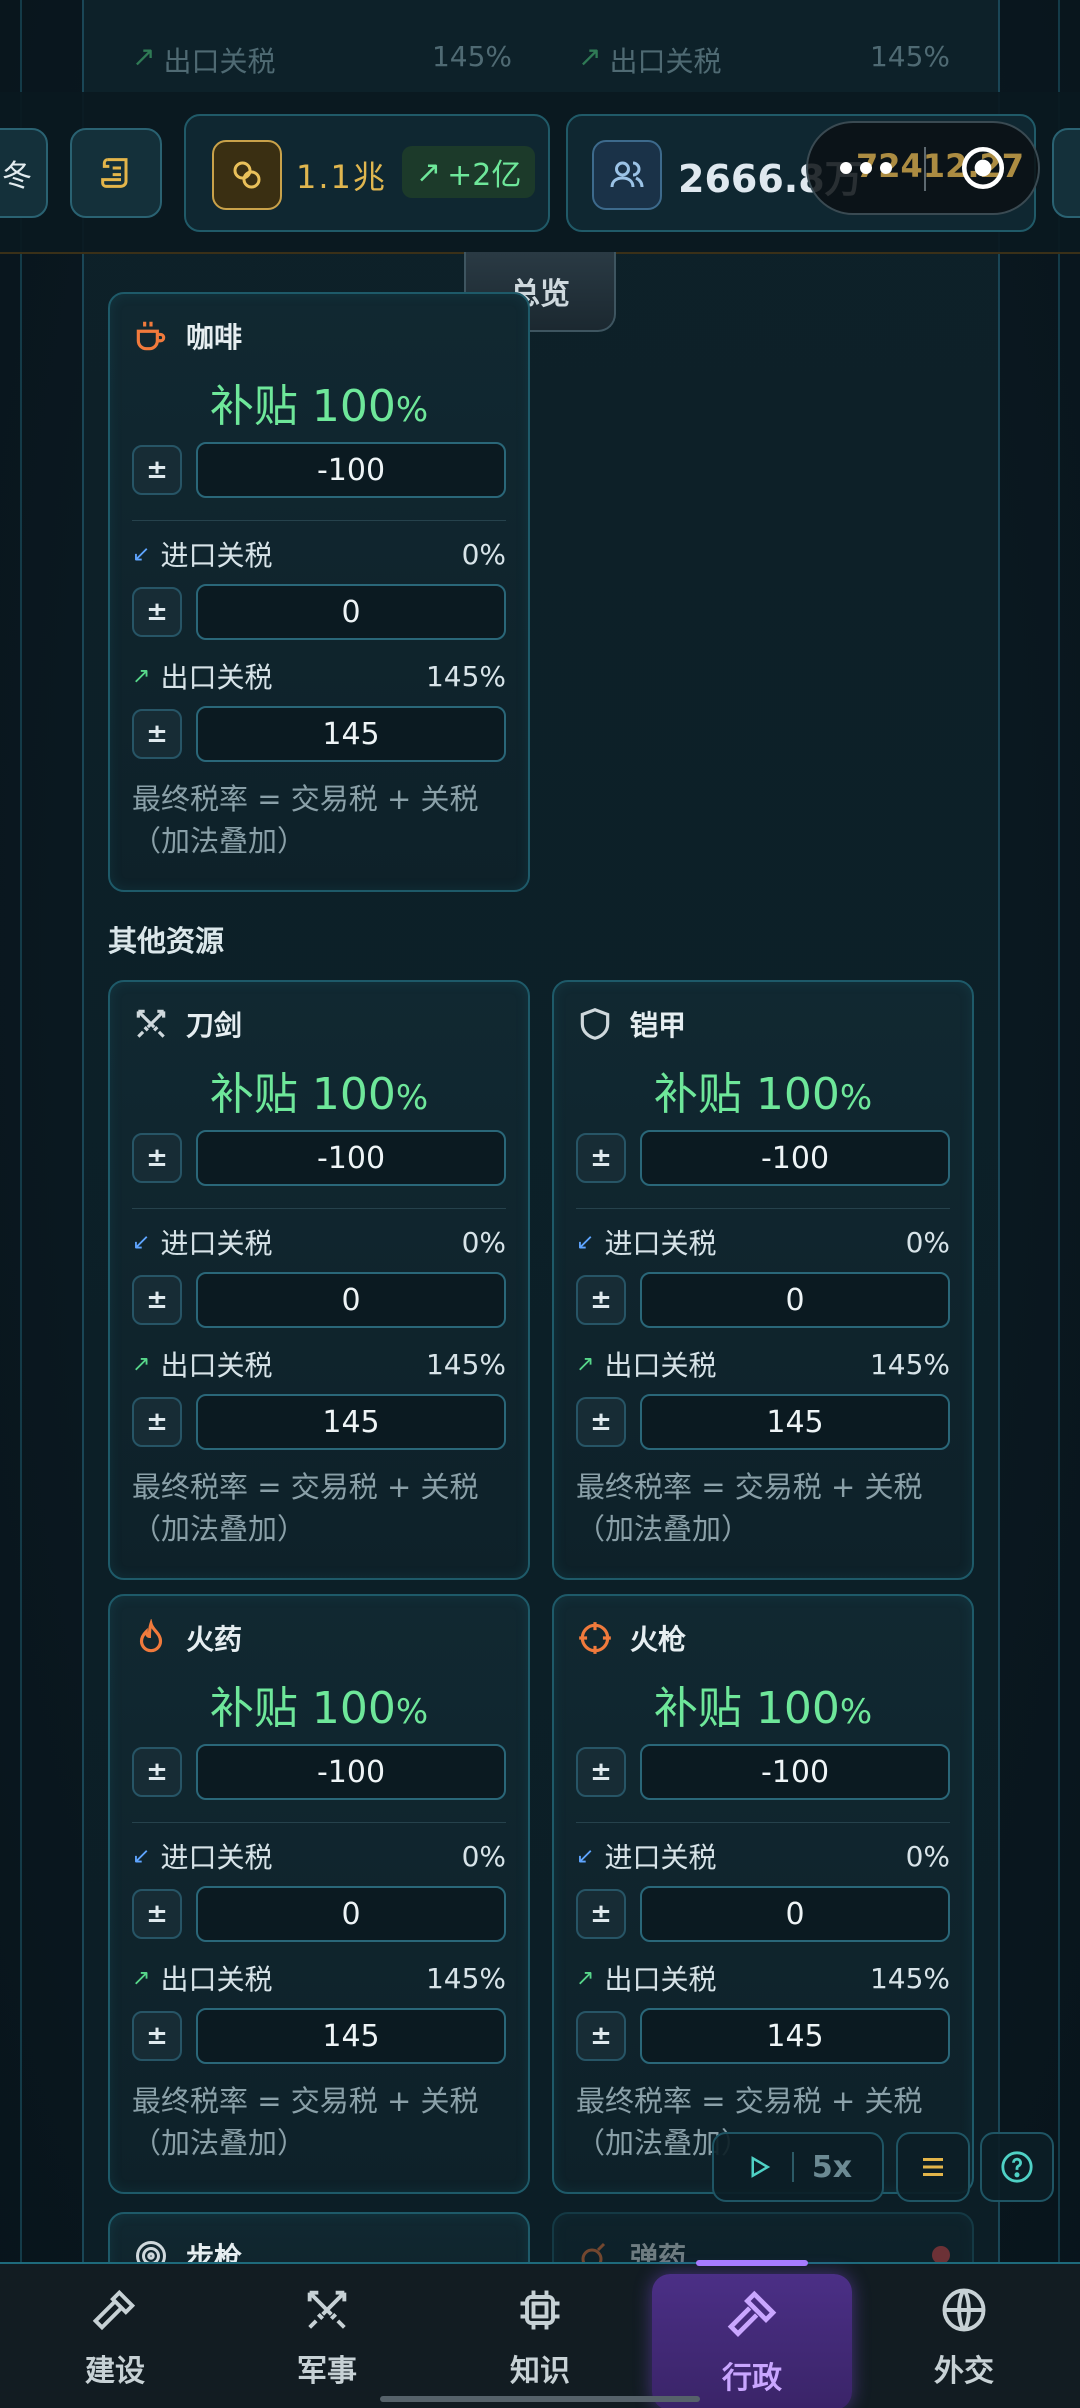  What do you see at coordinates (115, 2336) in the screenshot?
I see `nav-build: 建设` at bounding box center [115, 2336].